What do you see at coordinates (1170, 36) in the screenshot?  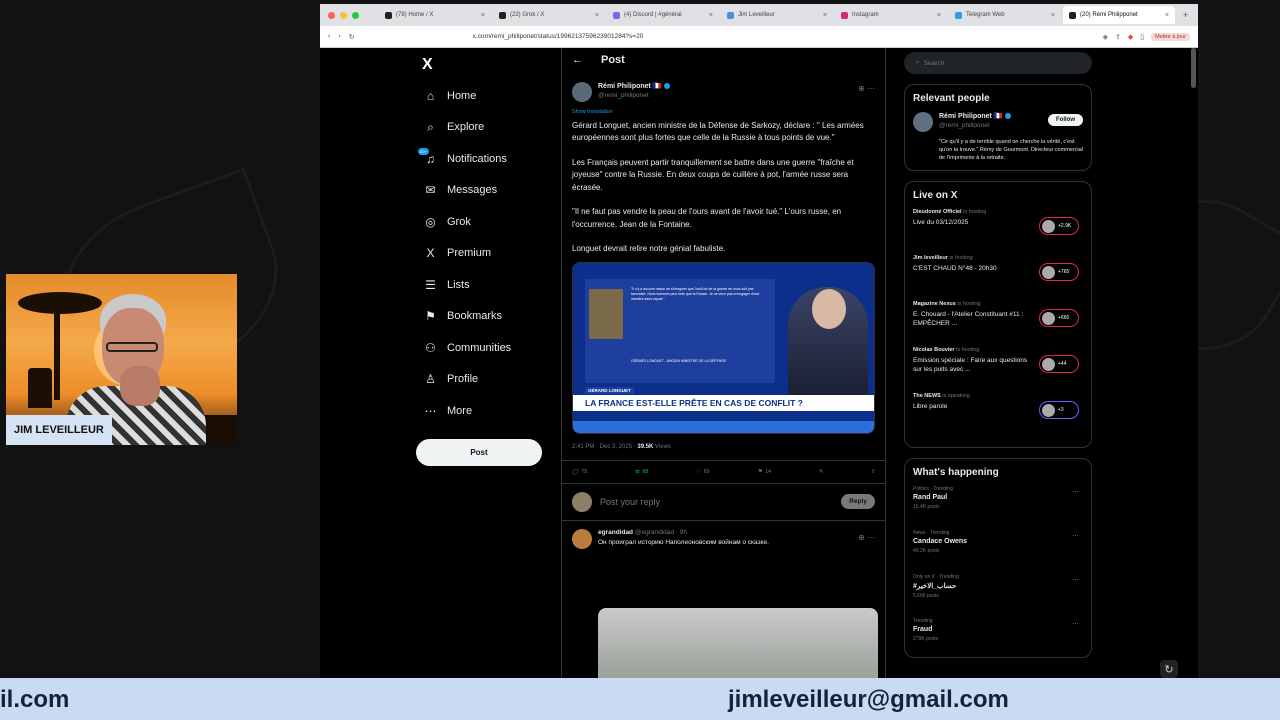 I see `update-button: Mettre à jour` at bounding box center [1170, 36].